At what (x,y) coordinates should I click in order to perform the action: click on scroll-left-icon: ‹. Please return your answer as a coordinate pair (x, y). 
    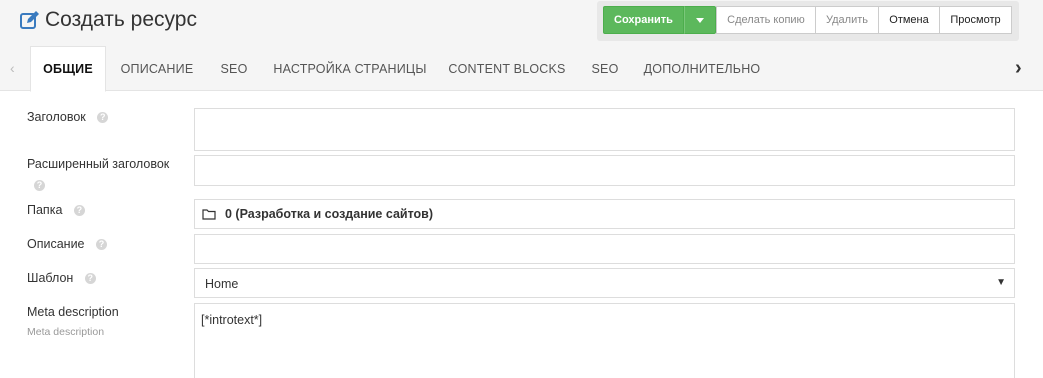
    Looking at the image, I should click on (12, 68).